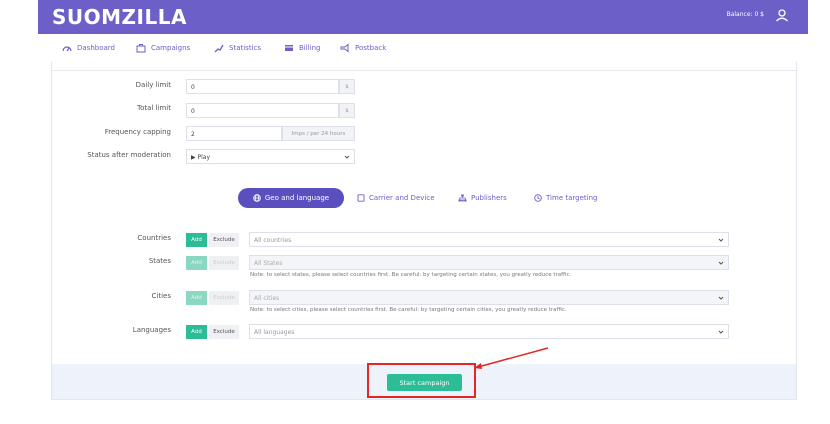 This screenshot has height=424, width=830. What do you see at coordinates (224, 298) in the screenshot?
I see `cities-exclude-button: Exclude` at bounding box center [224, 298].